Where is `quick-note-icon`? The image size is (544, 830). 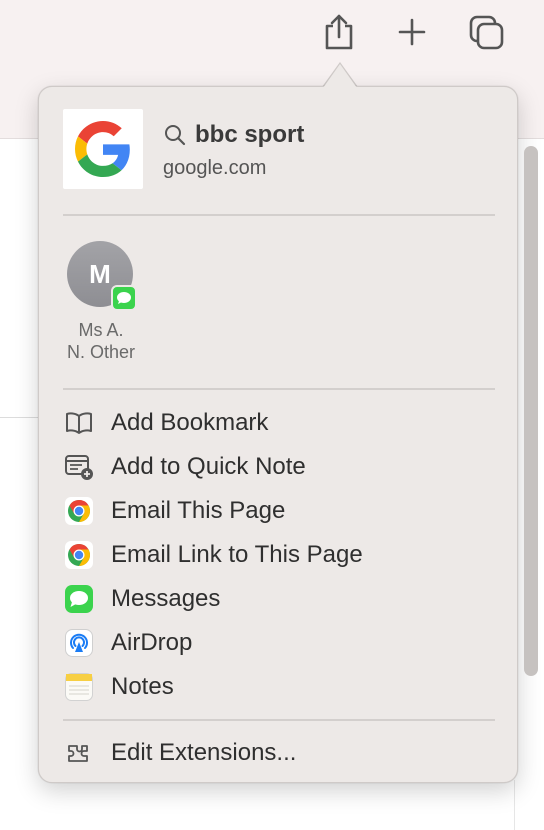
quick-note-icon is located at coordinates (79, 467).